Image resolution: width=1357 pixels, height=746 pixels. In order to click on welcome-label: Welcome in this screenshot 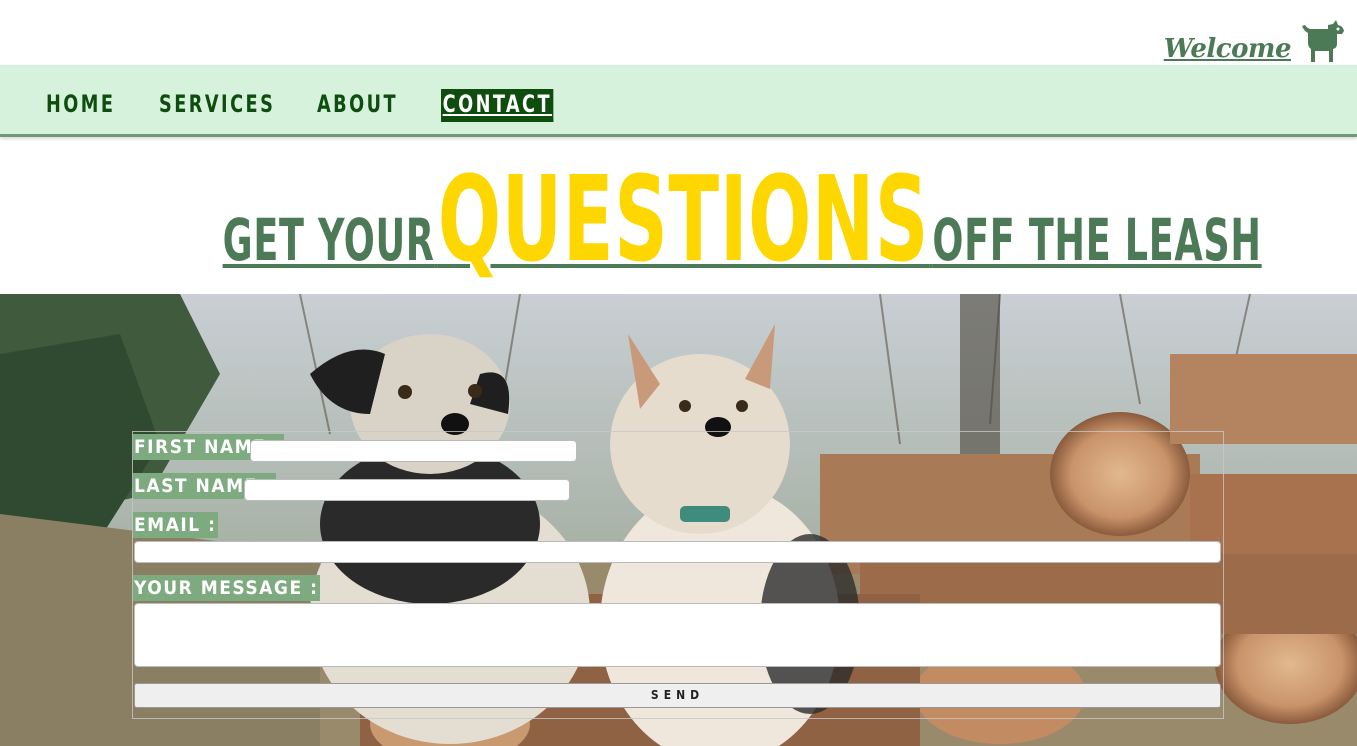, I will do `click(1227, 49)`.